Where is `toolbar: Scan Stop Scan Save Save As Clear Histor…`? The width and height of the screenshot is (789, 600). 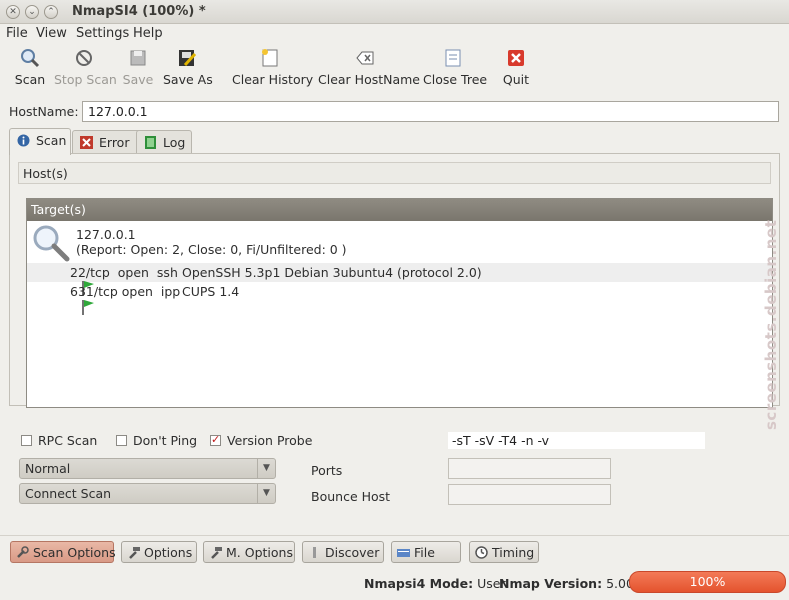 toolbar: Scan Stop Scan Save Save As Clear Histor… is located at coordinates (394, 69).